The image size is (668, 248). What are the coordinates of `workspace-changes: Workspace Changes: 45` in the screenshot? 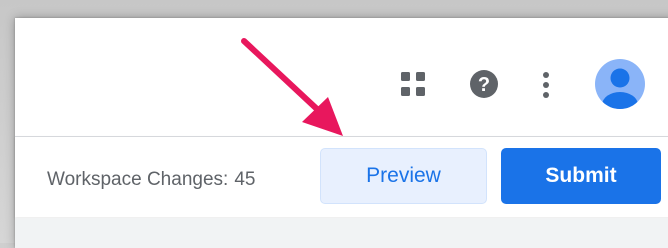 It's located at (151, 180).